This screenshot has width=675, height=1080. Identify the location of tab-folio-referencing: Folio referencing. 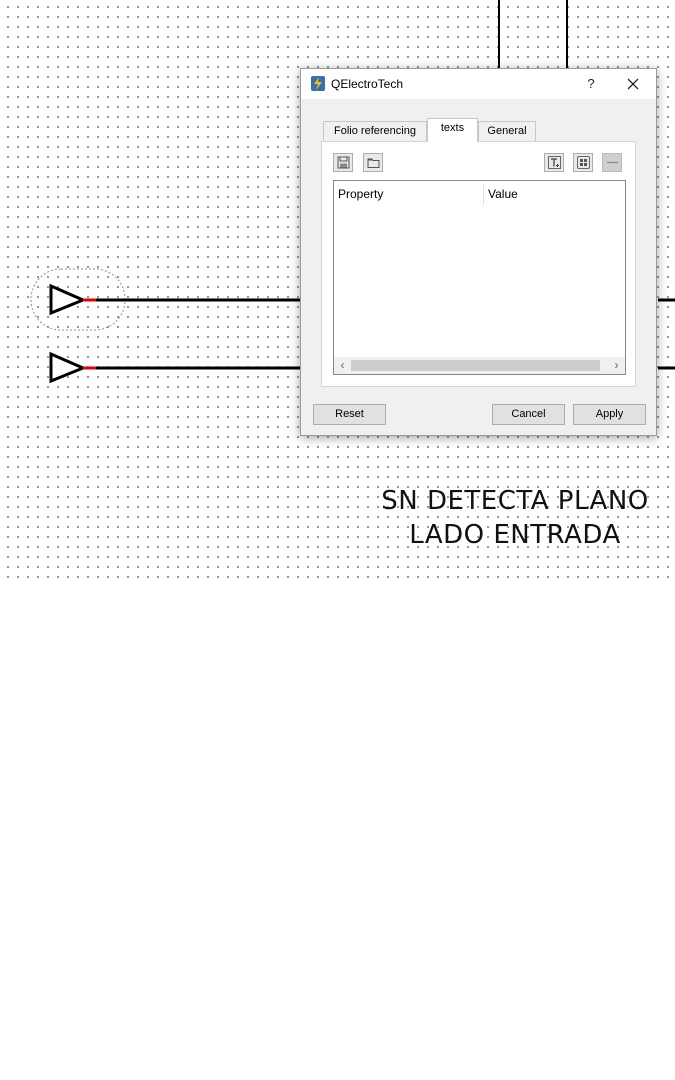
(375, 131).